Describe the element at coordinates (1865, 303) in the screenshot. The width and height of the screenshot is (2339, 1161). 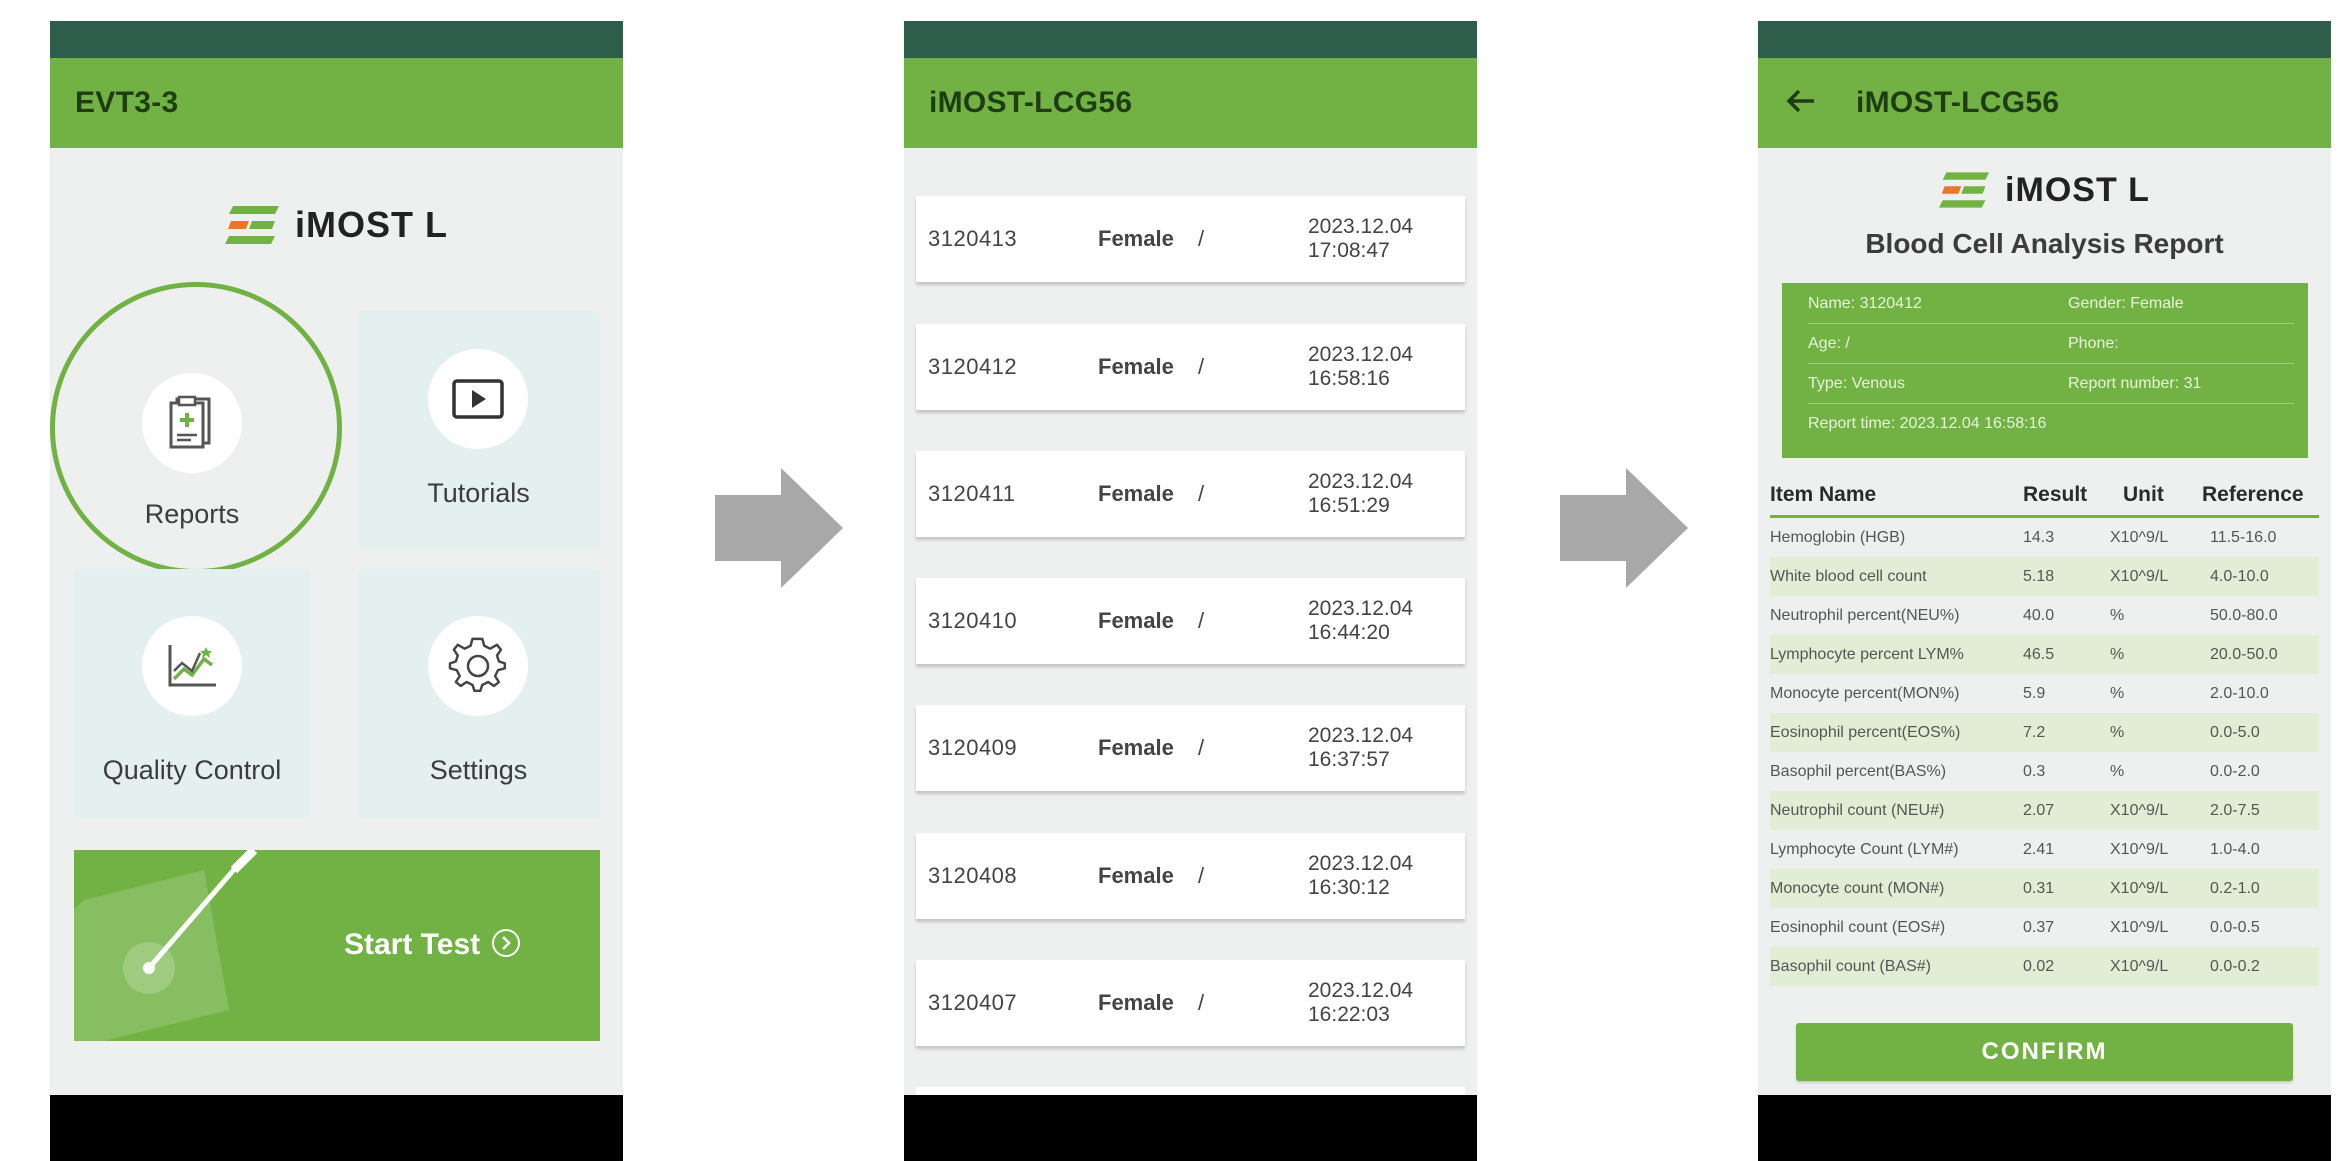
I see `info-name: Name: 3120412` at that location.